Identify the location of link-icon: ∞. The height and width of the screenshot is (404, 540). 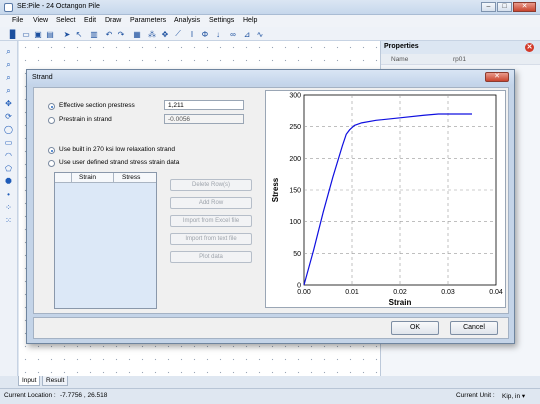
(233, 34).